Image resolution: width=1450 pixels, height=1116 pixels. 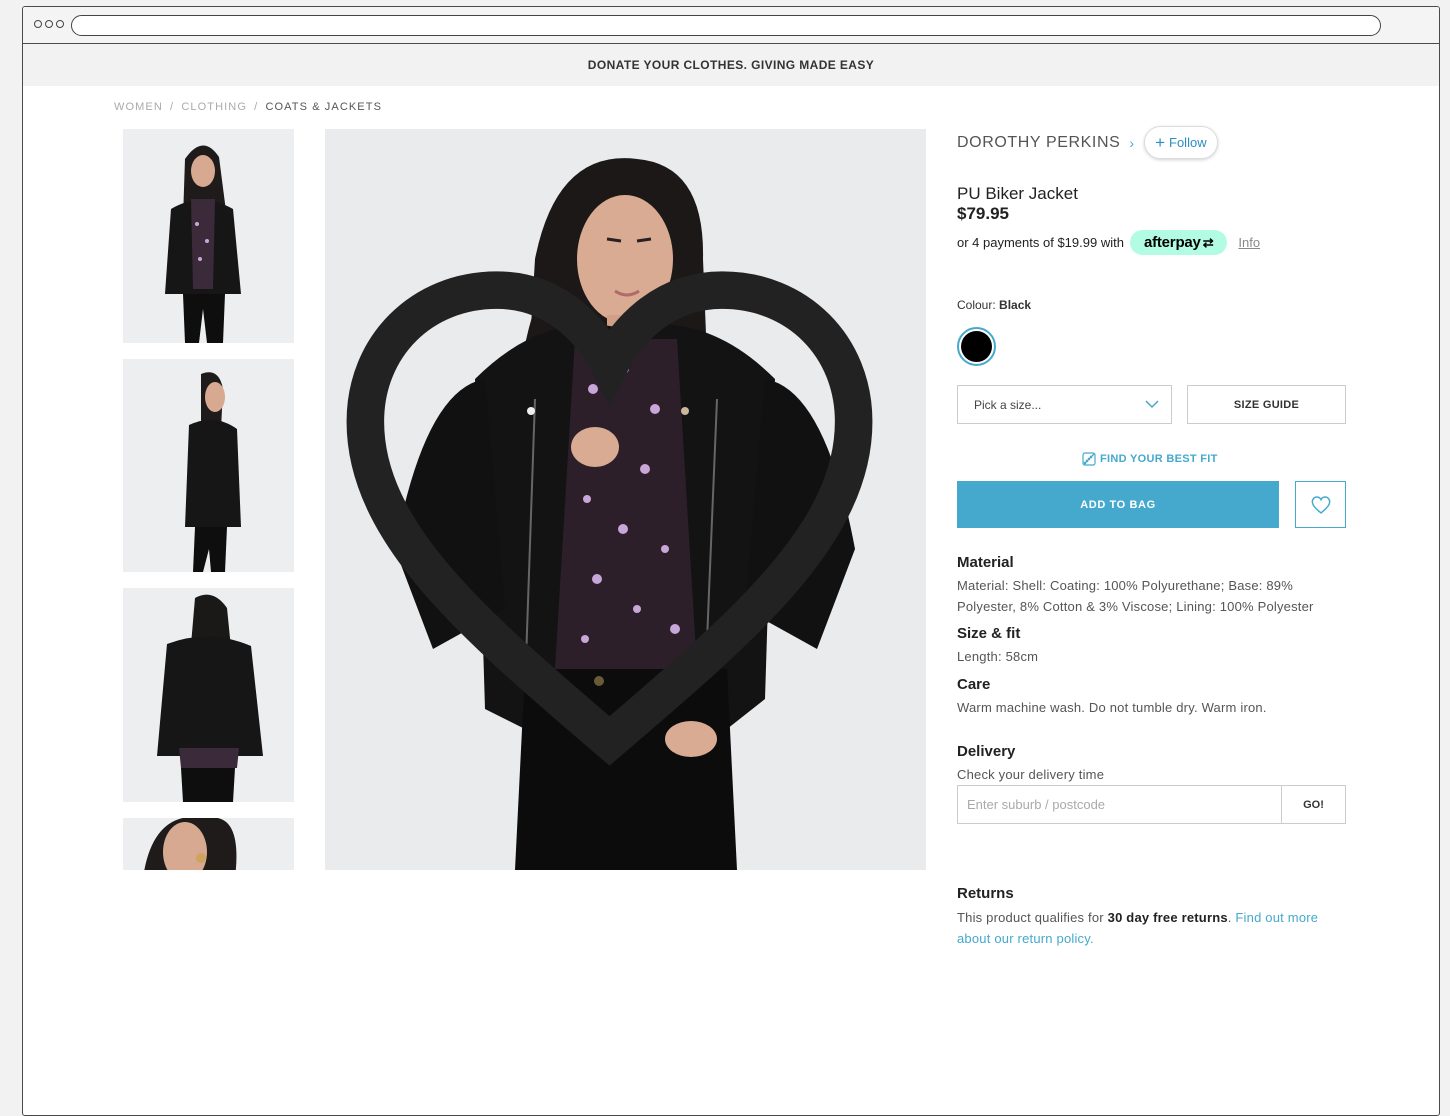 What do you see at coordinates (726, 25) in the screenshot?
I see `address-bar` at bounding box center [726, 25].